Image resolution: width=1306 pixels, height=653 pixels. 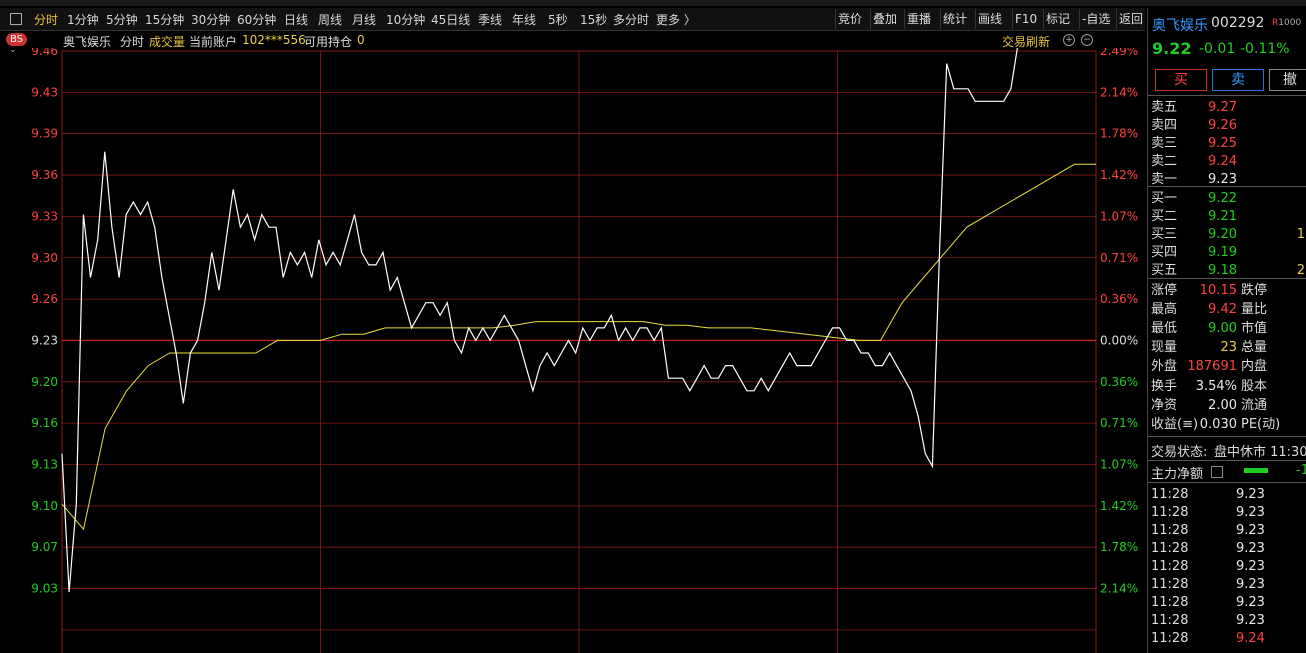 I want to click on period-tab-10: 45日线, so click(x=450, y=19).